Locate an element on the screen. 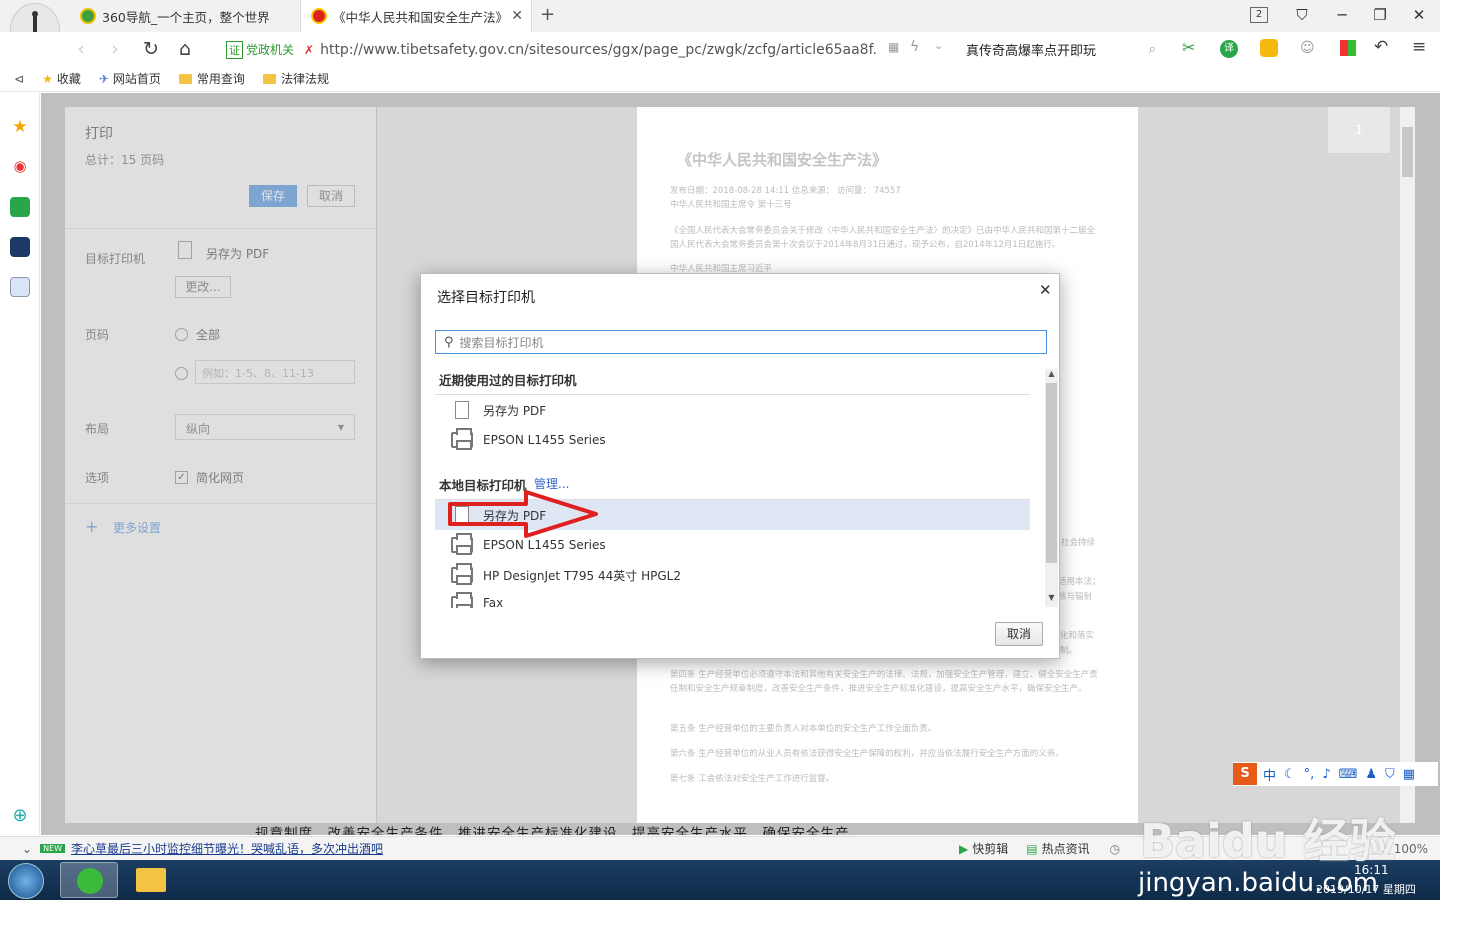  search-icon: ⌕ is located at coordinates (1152, 49).